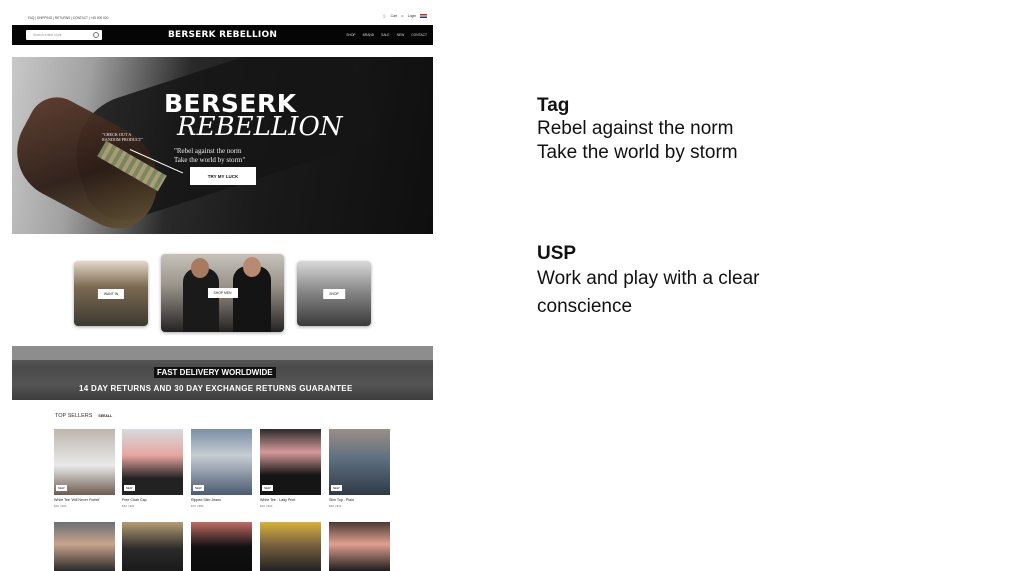 This screenshot has height=571, width=1015. What do you see at coordinates (419, 35) in the screenshot?
I see `nav-item-contact: CONTACT` at bounding box center [419, 35].